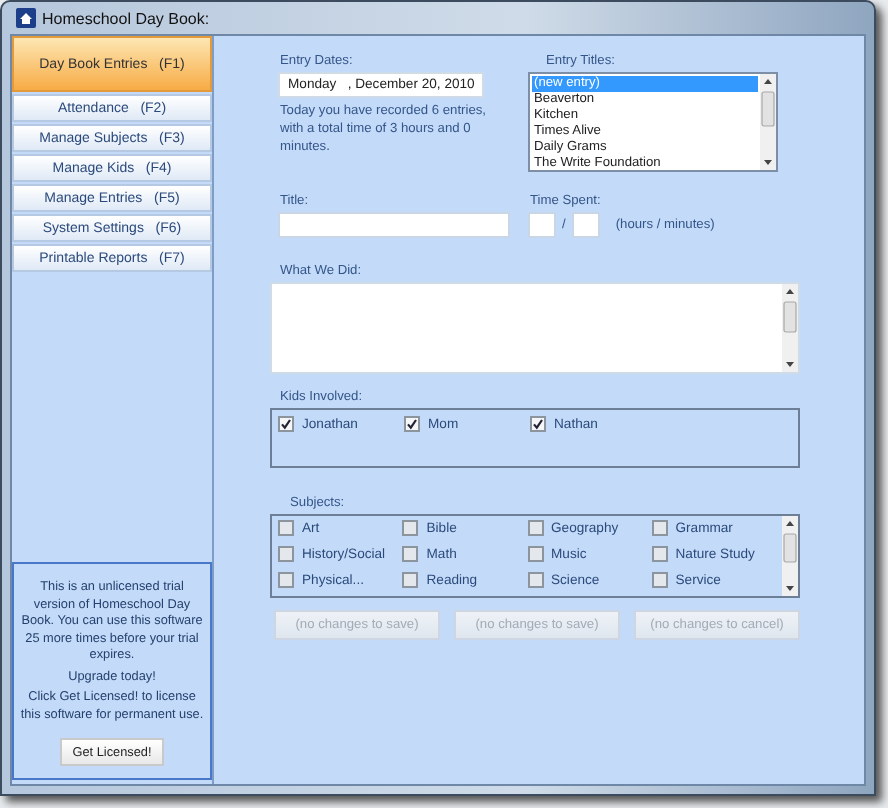 This screenshot has width=888, height=808. What do you see at coordinates (394, 225) in the screenshot?
I see `title-input` at bounding box center [394, 225].